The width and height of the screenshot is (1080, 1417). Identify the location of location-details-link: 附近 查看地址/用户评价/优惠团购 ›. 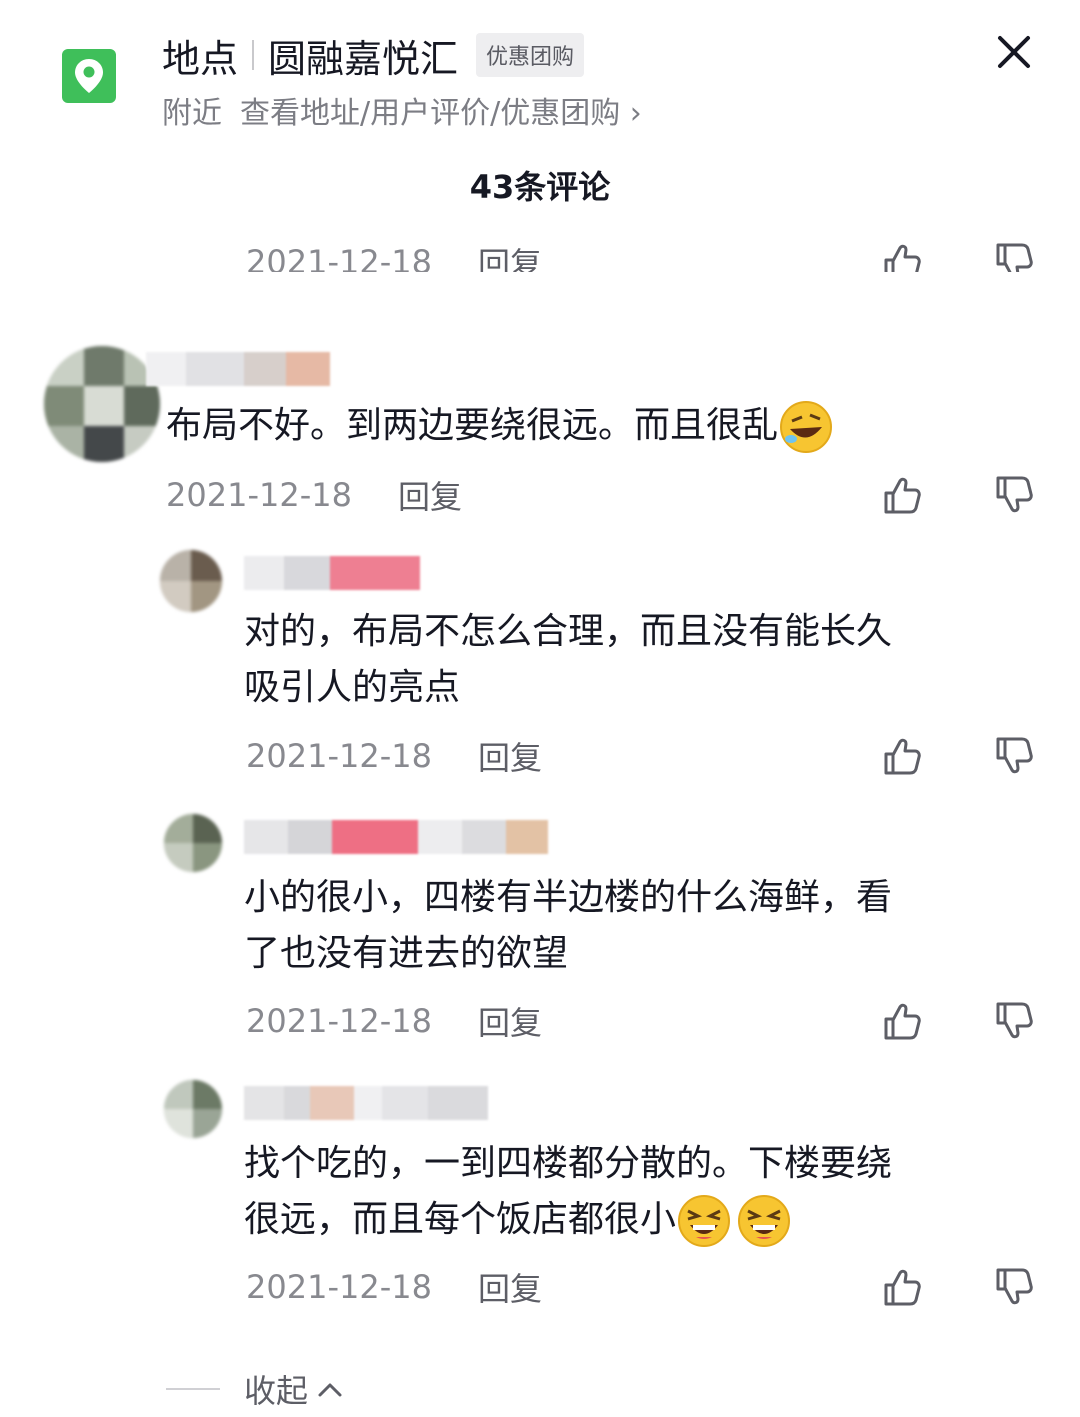
(402, 110).